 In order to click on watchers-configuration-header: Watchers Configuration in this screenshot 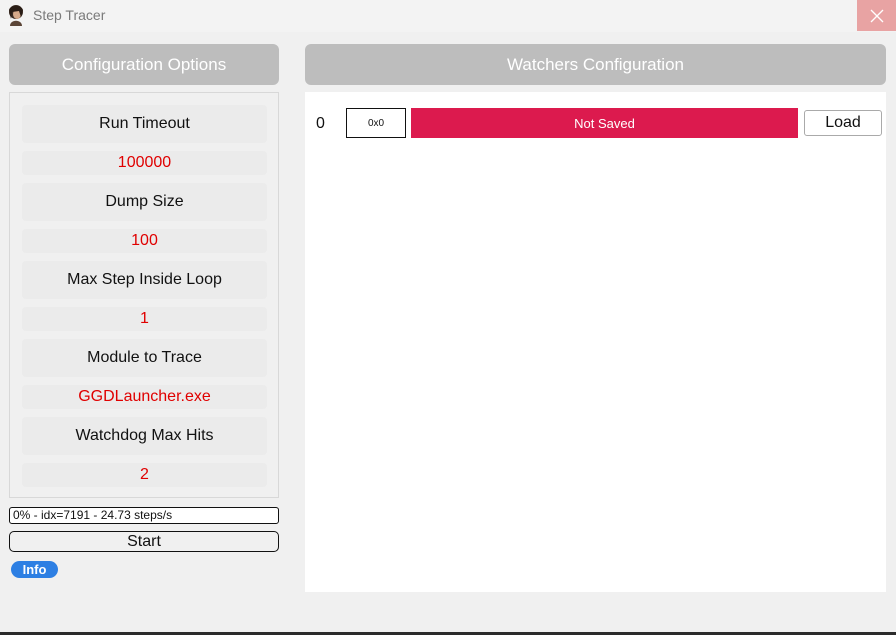, I will do `click(595, 64)`.